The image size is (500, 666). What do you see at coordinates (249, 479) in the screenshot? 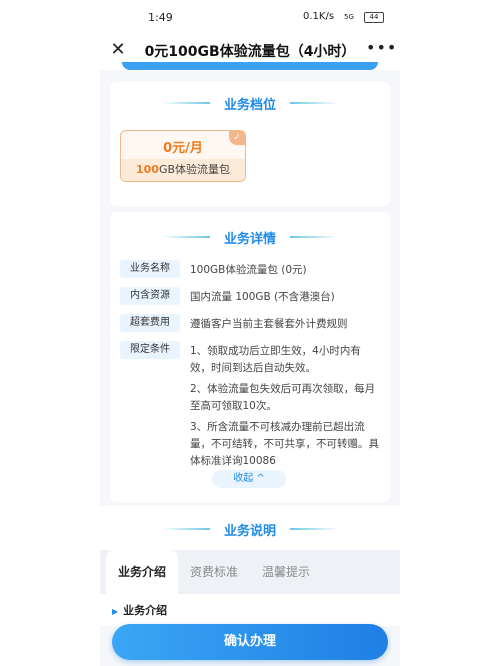
I see `collapse-button: 收起 ^` at bounding box center [249, 479].